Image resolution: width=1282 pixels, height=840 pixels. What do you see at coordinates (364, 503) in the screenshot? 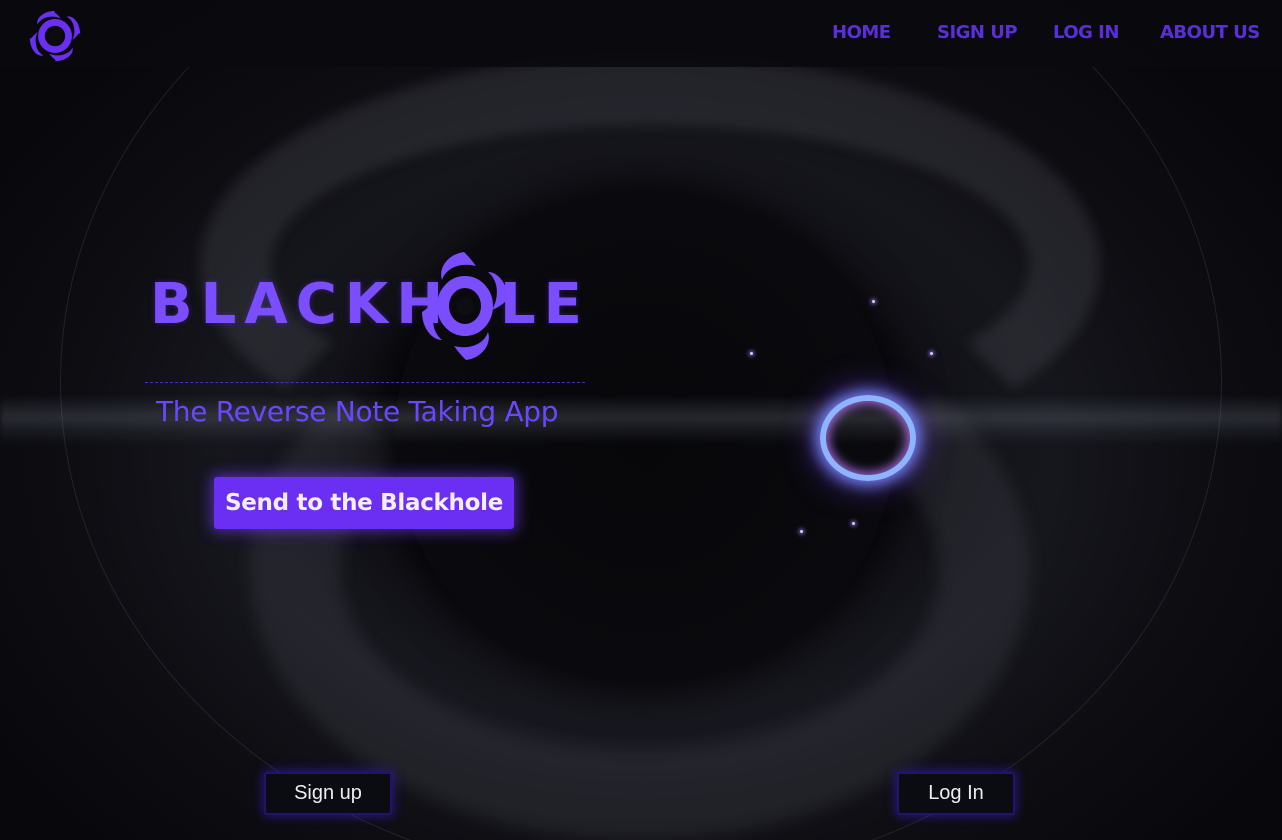
I see `send-to-blackhole-button: Send to the Blackhole` at bounding box center [364, 503].